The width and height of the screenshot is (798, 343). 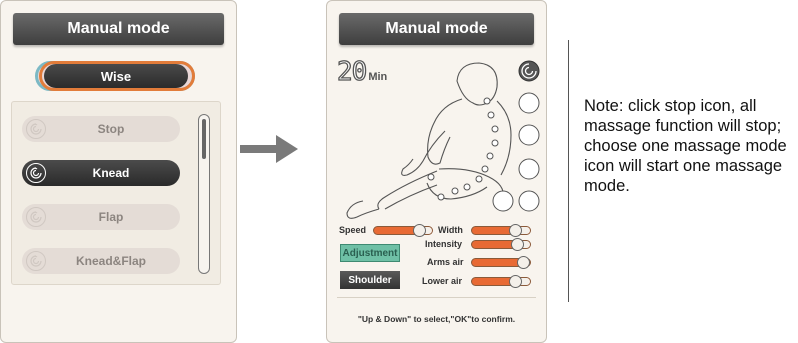 I want to click on lower-air-label: Lower air, so click(x=442, y=281).